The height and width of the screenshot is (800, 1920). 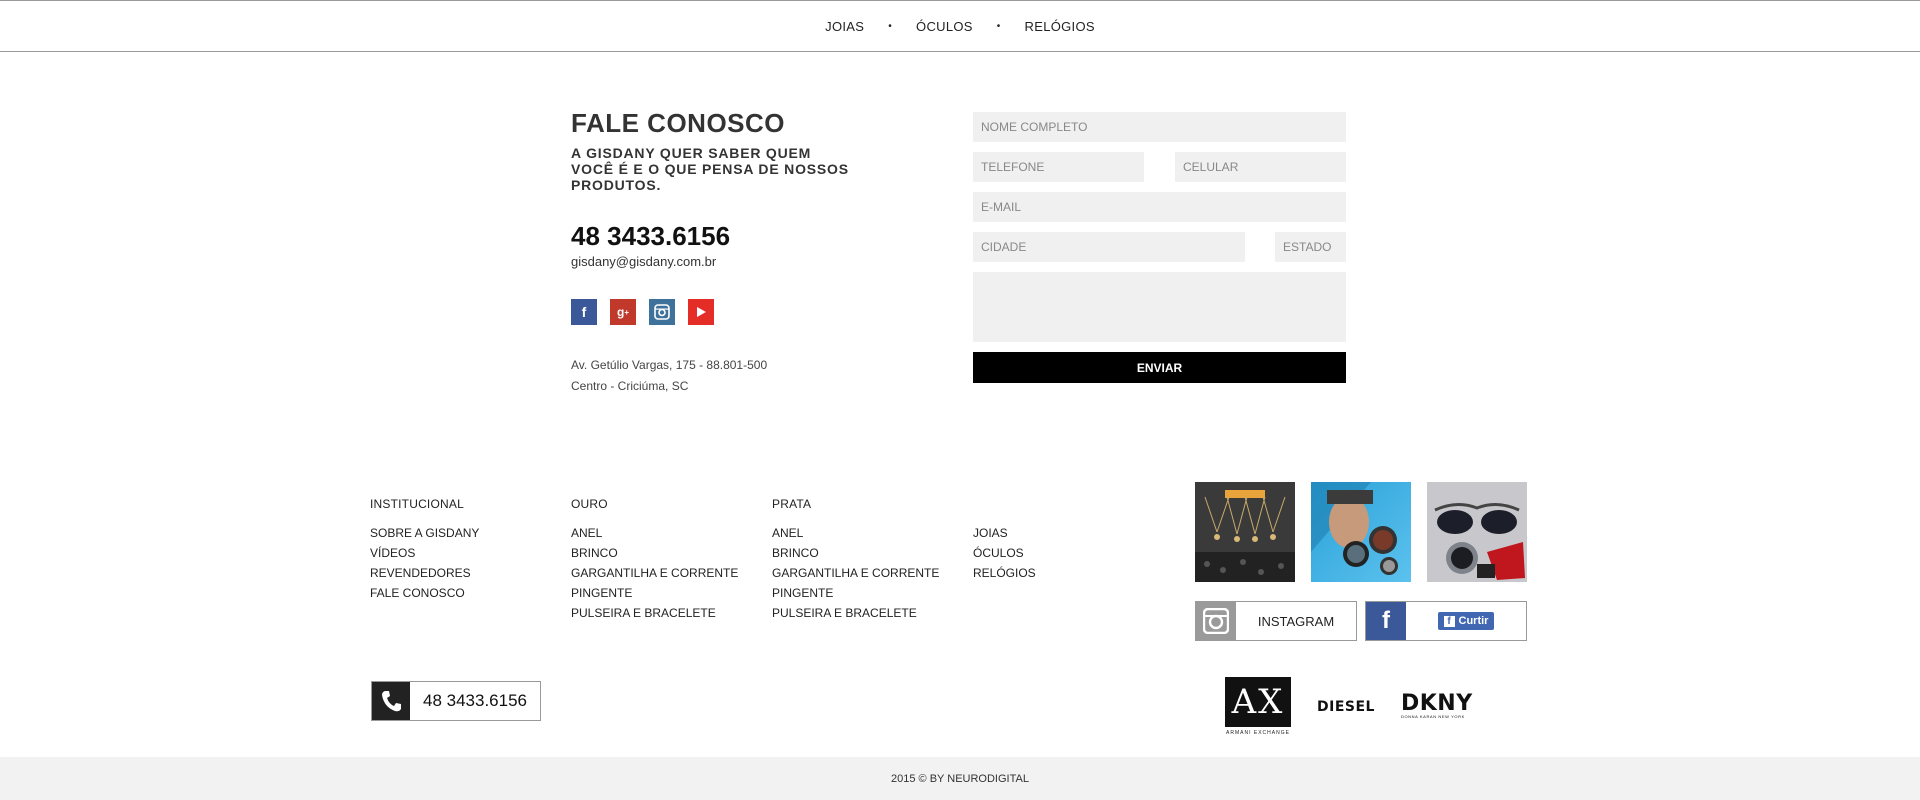 What do you see at coordinates (1449, 621) in the screenshot?
I see `facebook-small-icon: f` at bounding box center [1449, 621].